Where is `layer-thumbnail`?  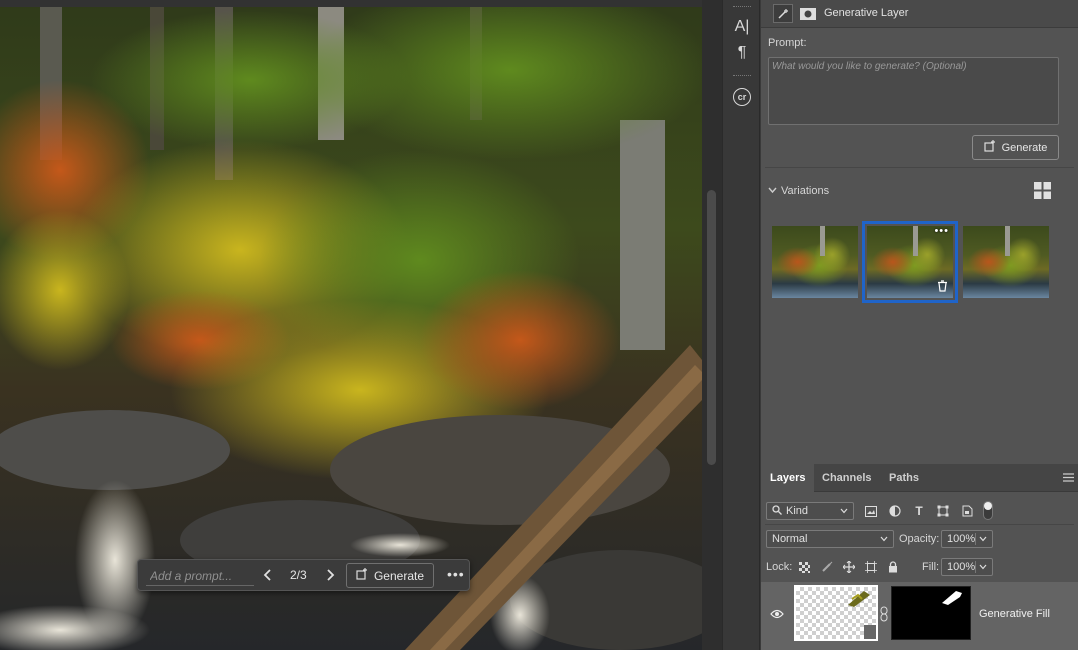
layer-thumbnail is located at coordinates (836, 613).